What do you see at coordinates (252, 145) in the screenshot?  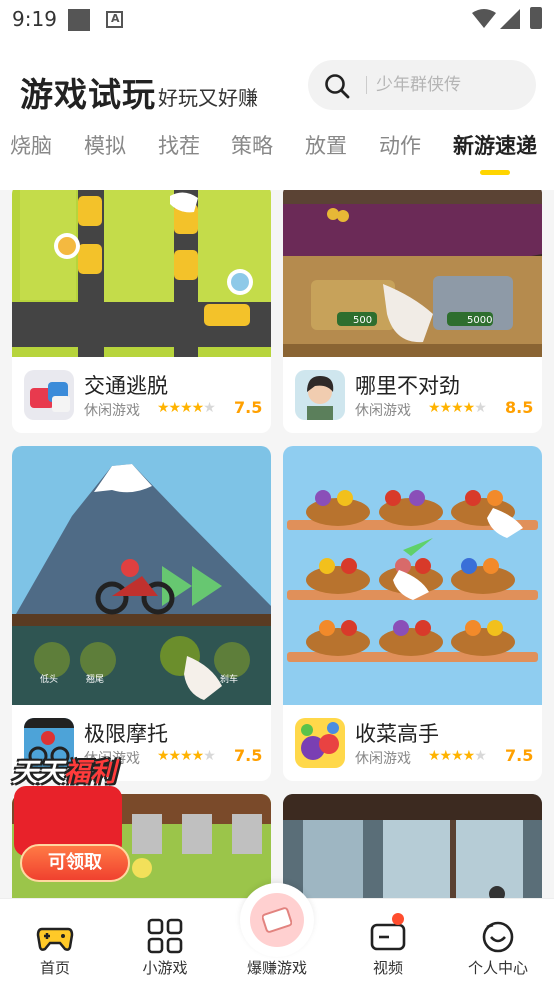 I see `tab-celue: 策略` at bounding box center [252, 145].